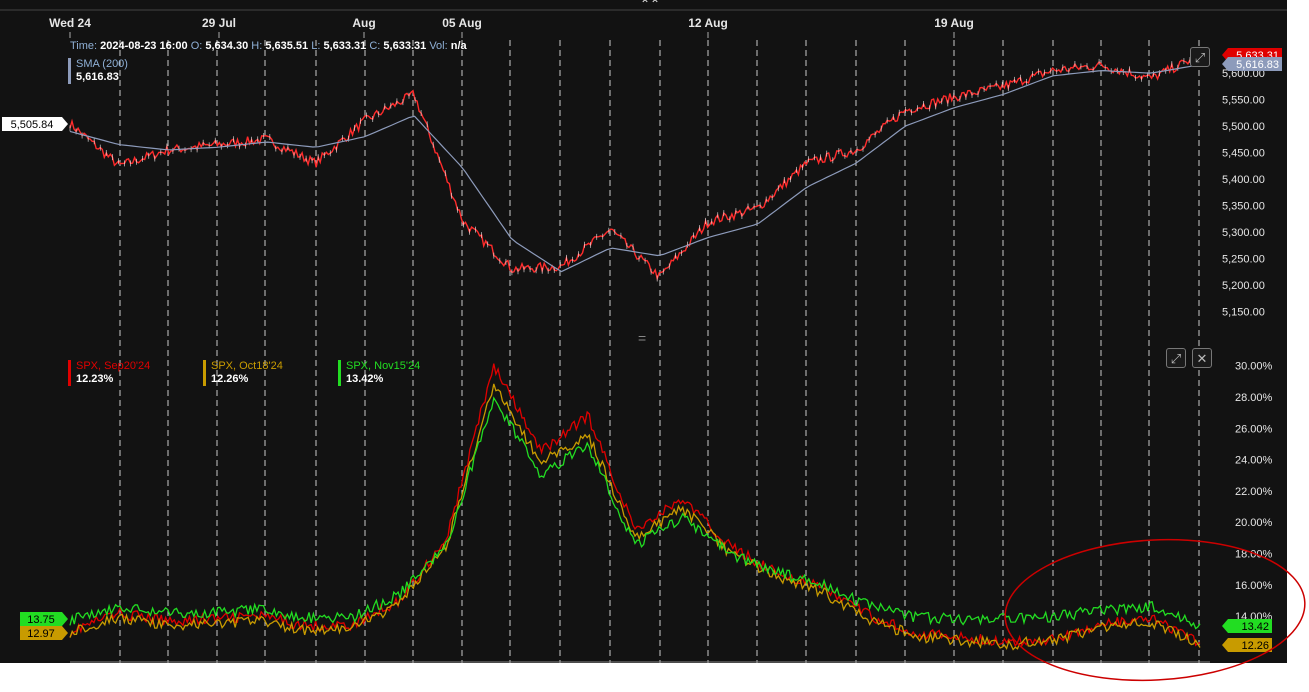 Image resolution: width=1309 pixels, height=692 pixels. I want to click on drag-handle-icon: =, so click(642, 338).